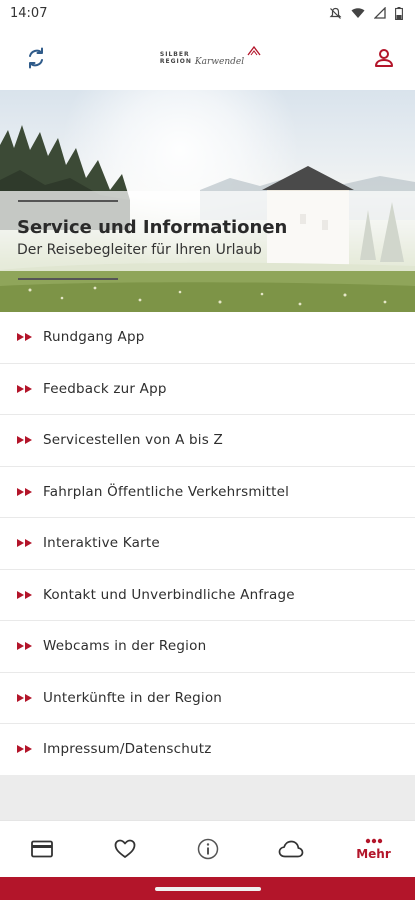 This screenshot has width=415, height=900. Describe the element at coordinates (207, 647) in the screenshot. I see `menu-item-webcams: Webcams in der Region` at that location.